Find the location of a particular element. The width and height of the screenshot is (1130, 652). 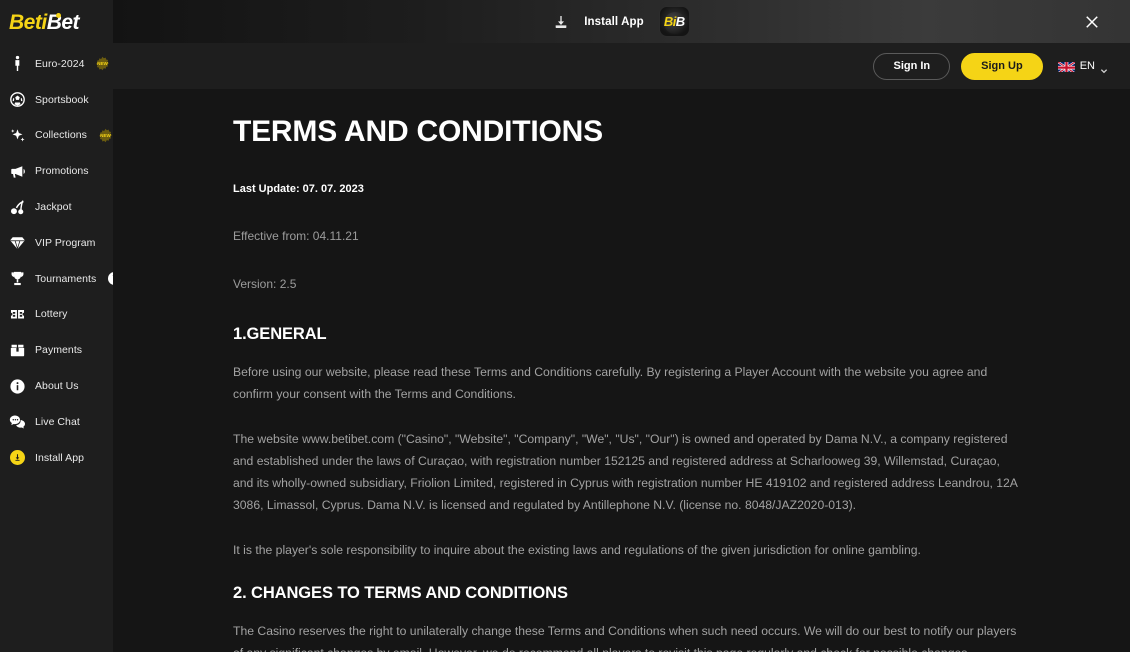

sidebar-item-label: Payments is located at coordinates (59, 350).